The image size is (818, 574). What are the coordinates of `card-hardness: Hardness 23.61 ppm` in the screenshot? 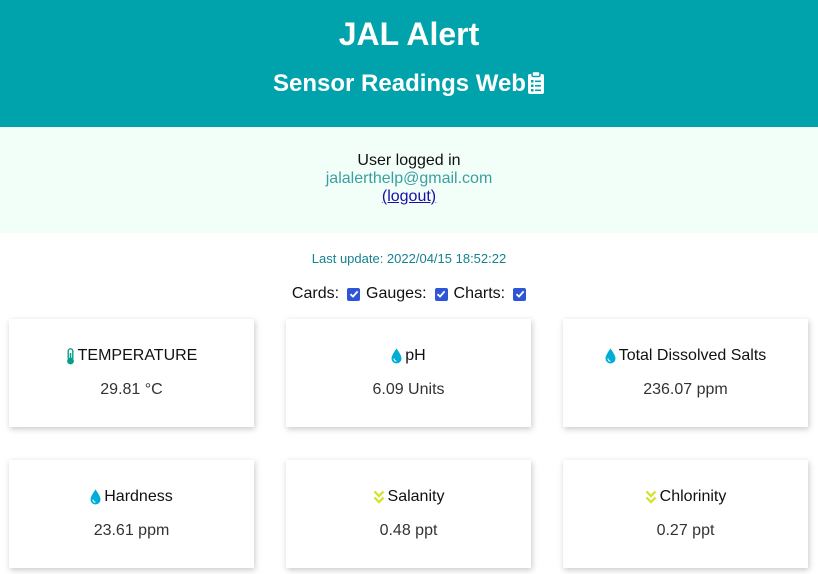 It's located at (131, 514).